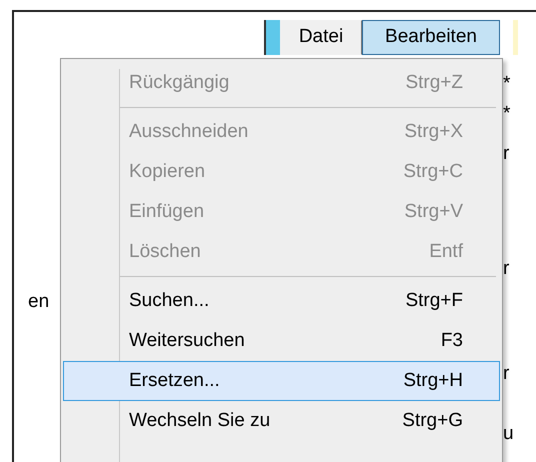 The height and width of the screenshot is (462, 536). What do you see at coordinates (281, 381) in the screenshot?
I see `menu-item: Ersetzen... Strg+H` at bounding box center [281, 381].